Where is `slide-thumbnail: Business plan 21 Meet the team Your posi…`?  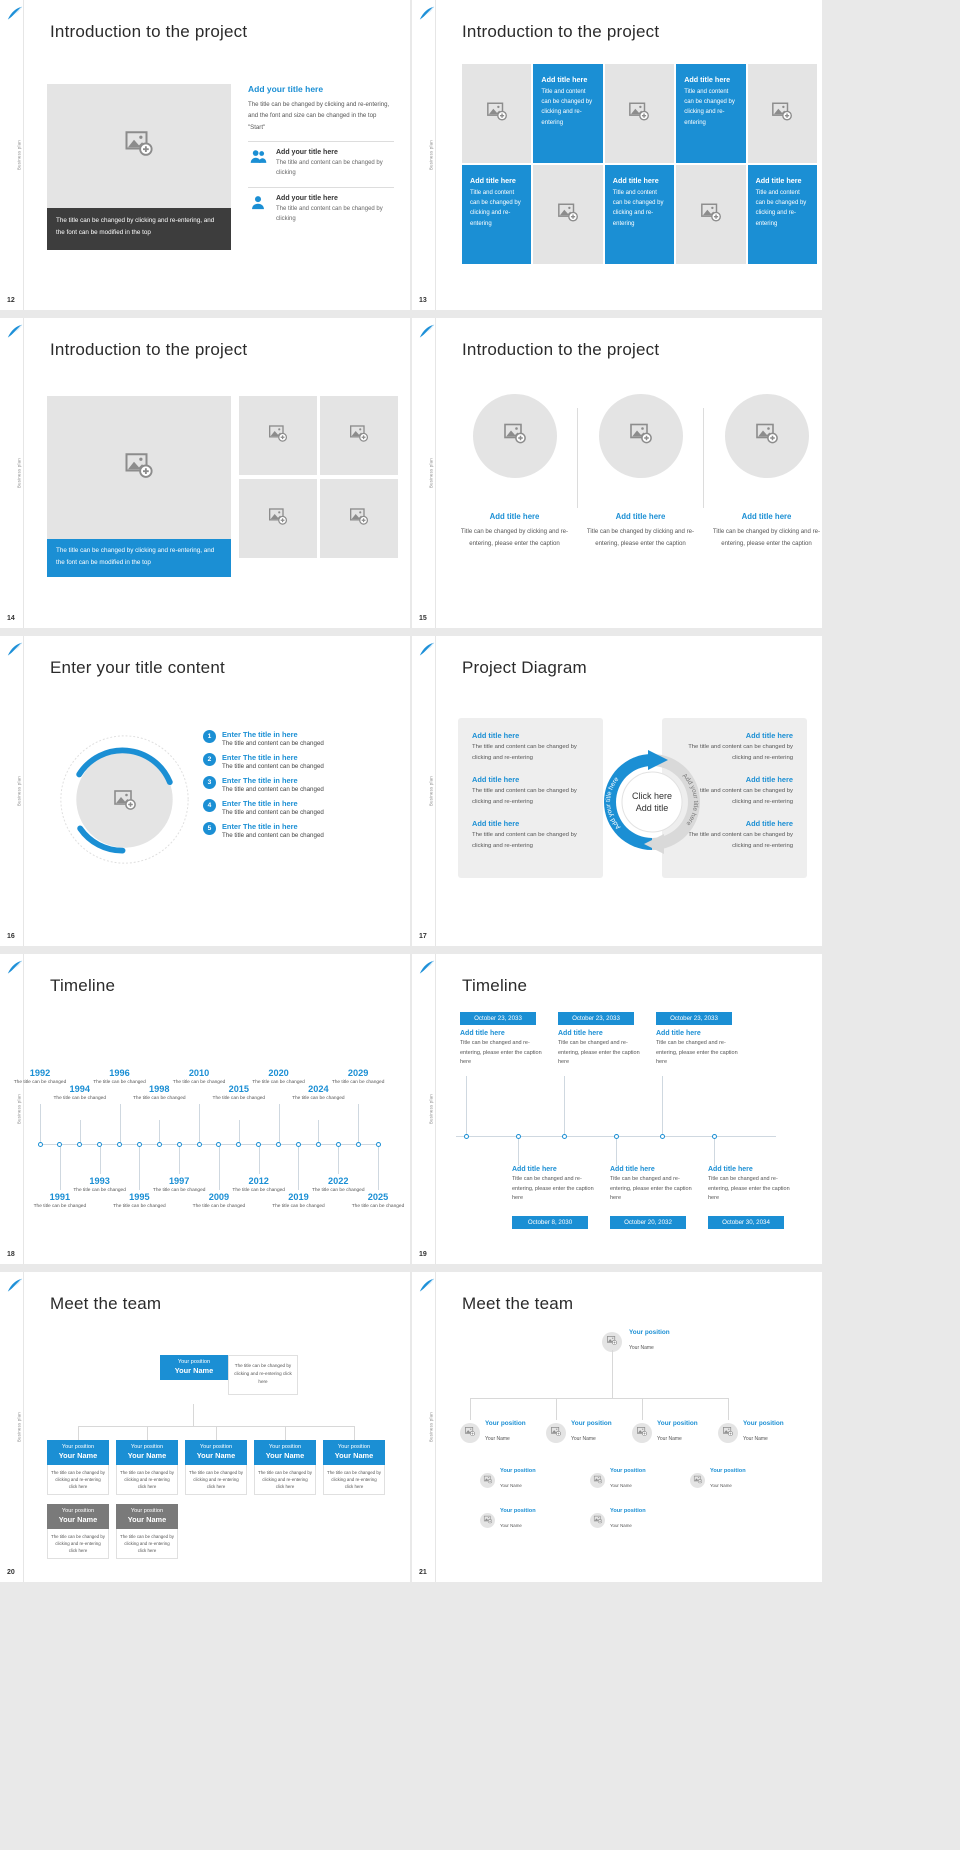 slide-thumbnail: Business plan 21 Meet the team Your posi… is located at coordinates (617, 1427).